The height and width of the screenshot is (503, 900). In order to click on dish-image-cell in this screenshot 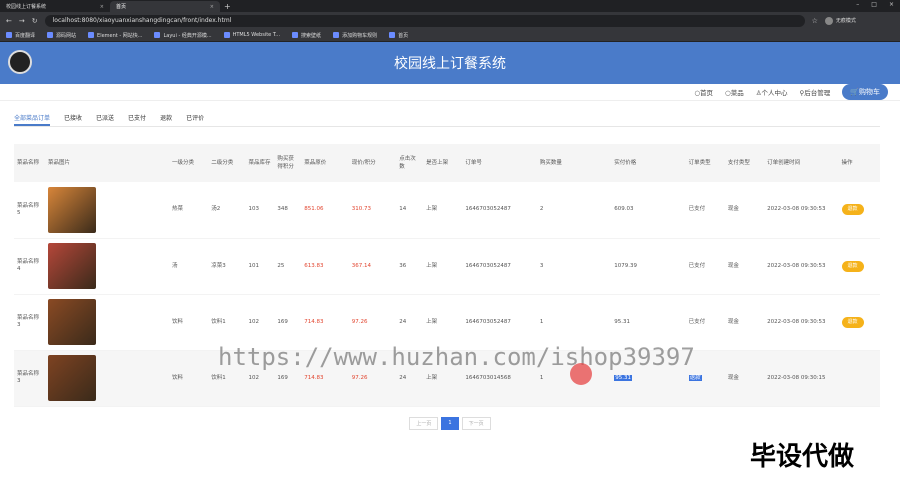, I will do `click(107, 210)`.